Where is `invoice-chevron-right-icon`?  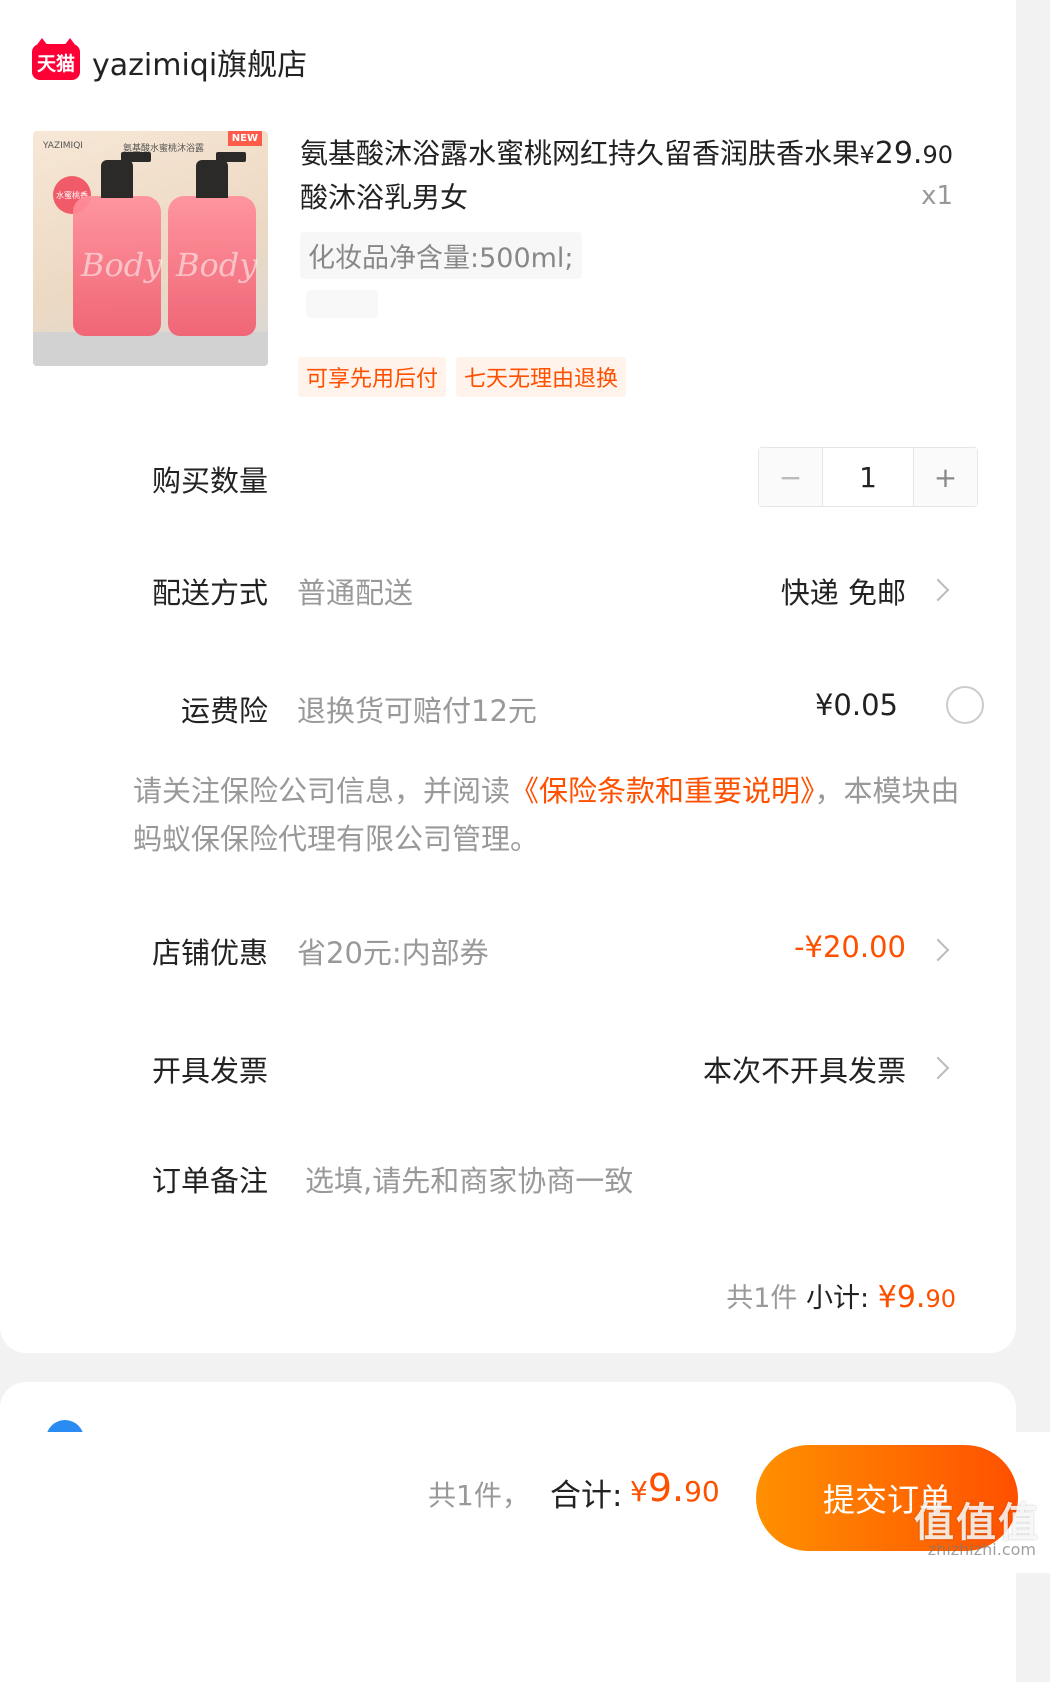 invoice-chevron-right-icon is located at coordinates (938, 1068).